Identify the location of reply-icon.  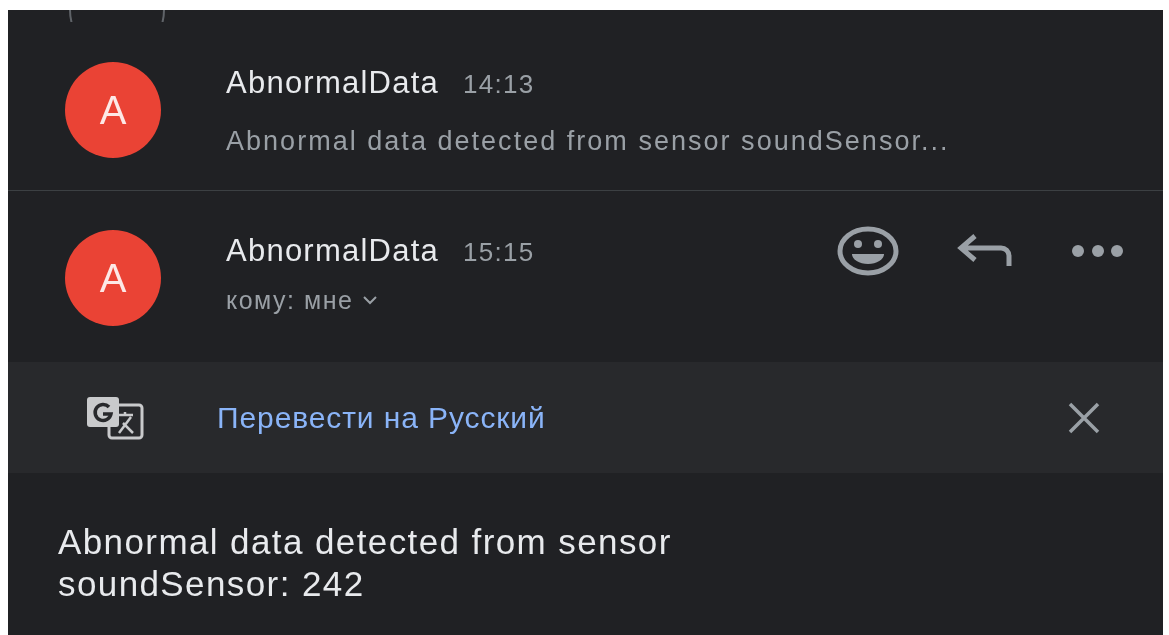
(985, 251).